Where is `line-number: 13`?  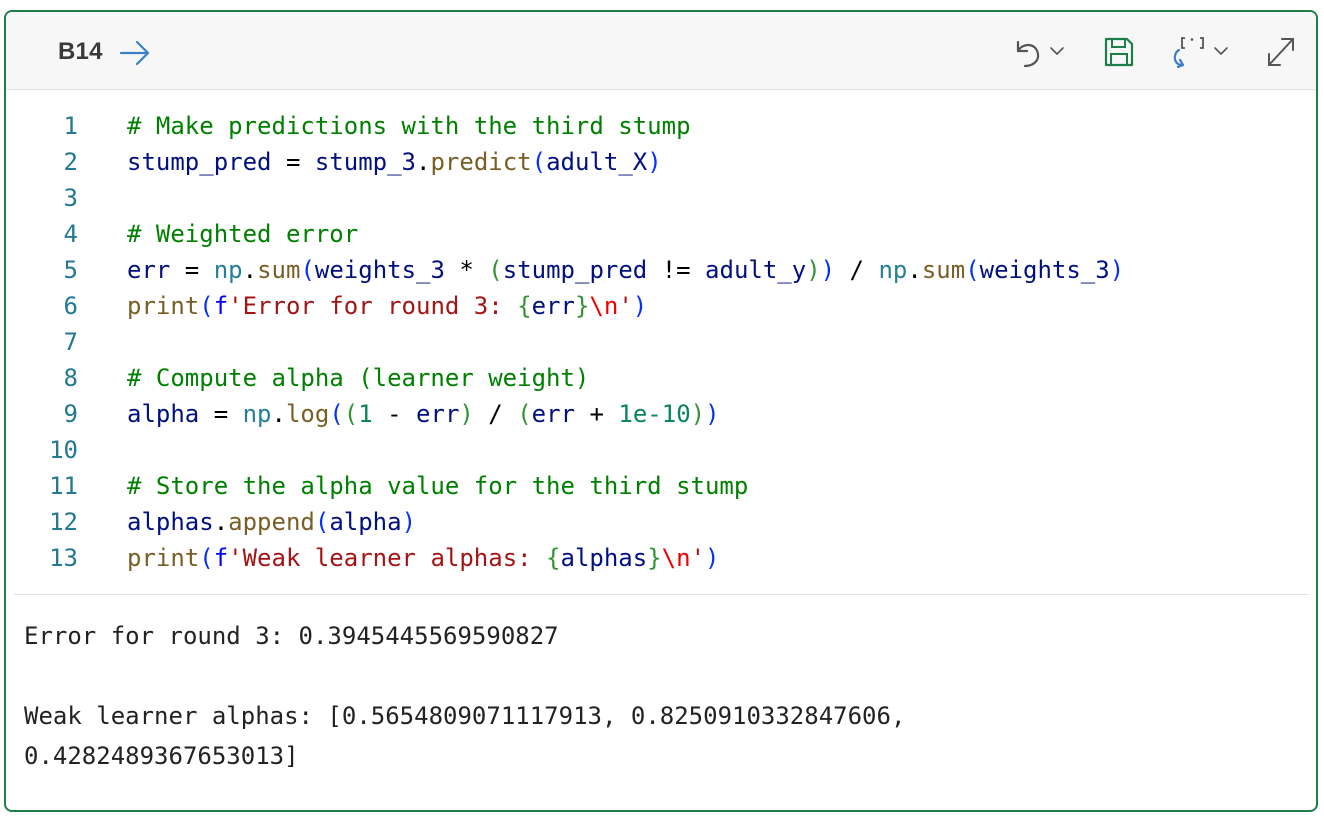 line-number: 13 is located at coordinates (63, 558).